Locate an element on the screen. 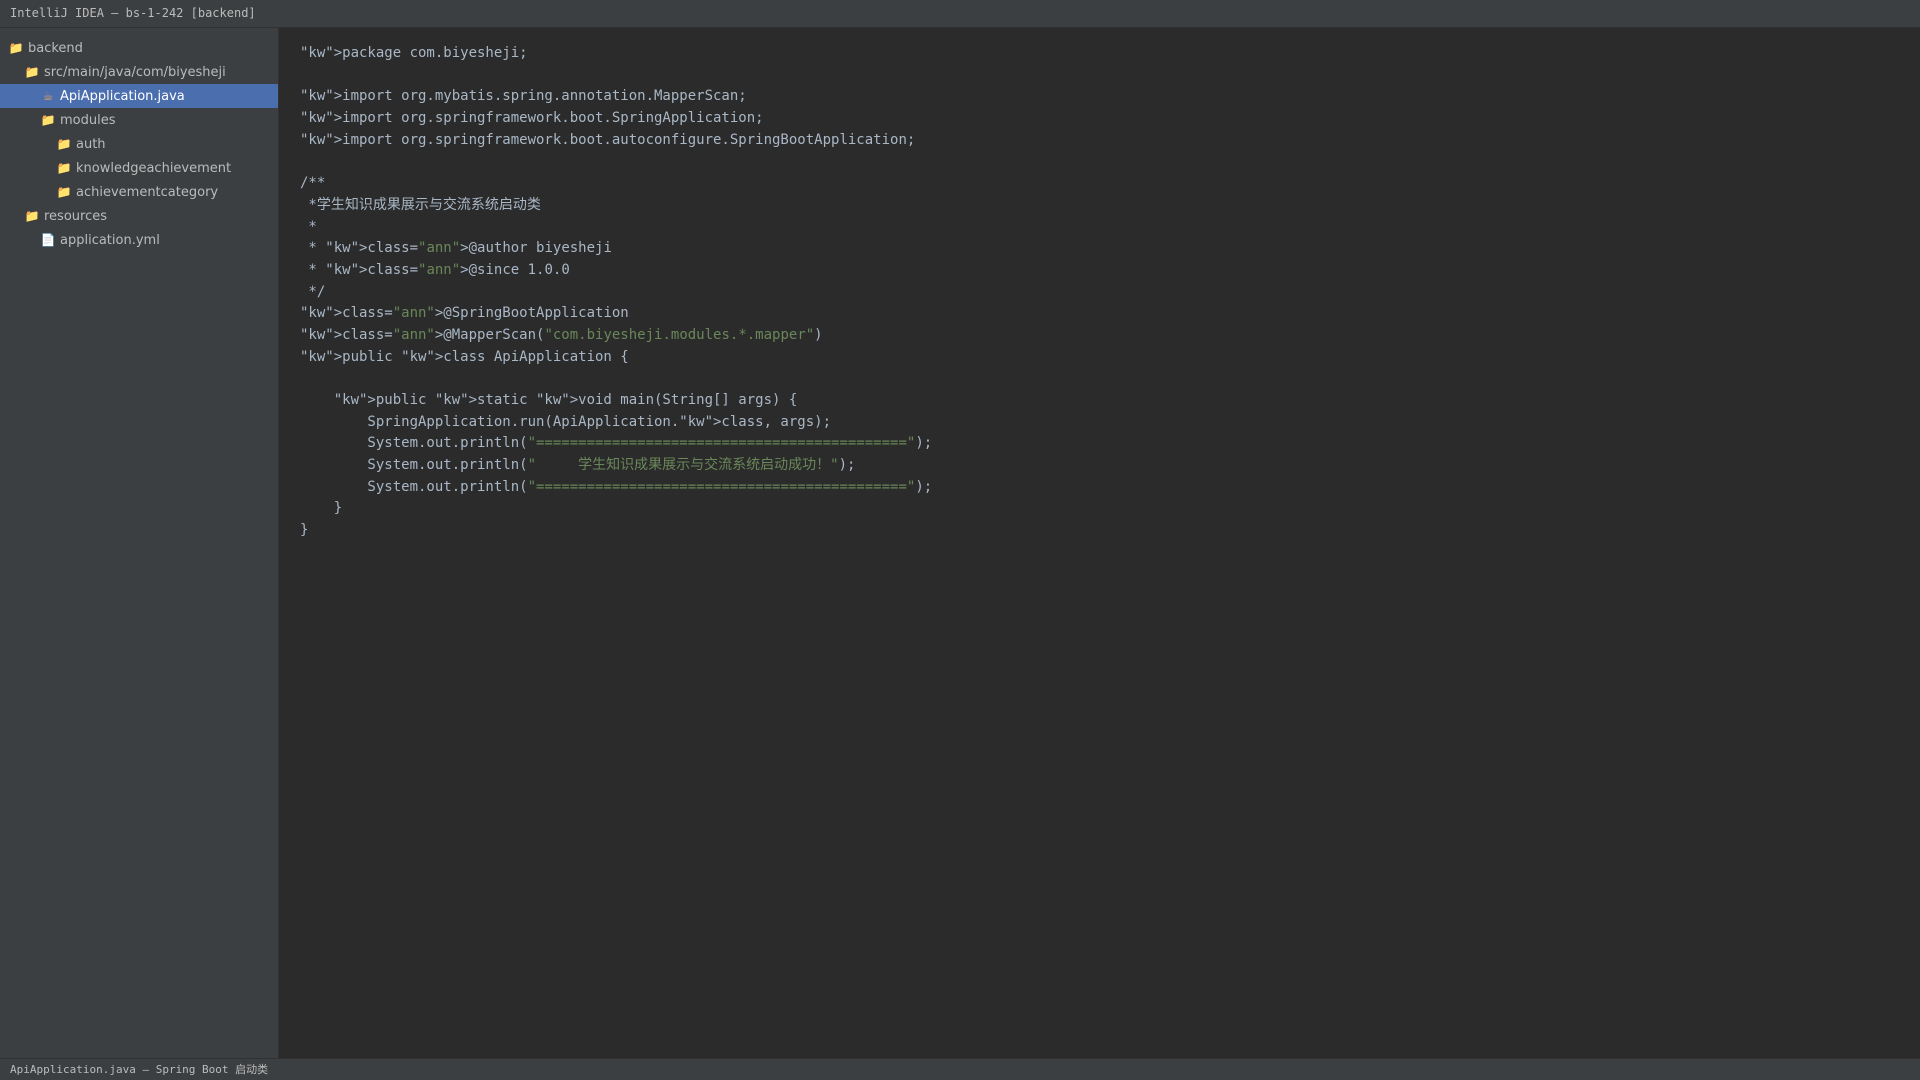  code-text: /** is located at coordinates (313, 183).